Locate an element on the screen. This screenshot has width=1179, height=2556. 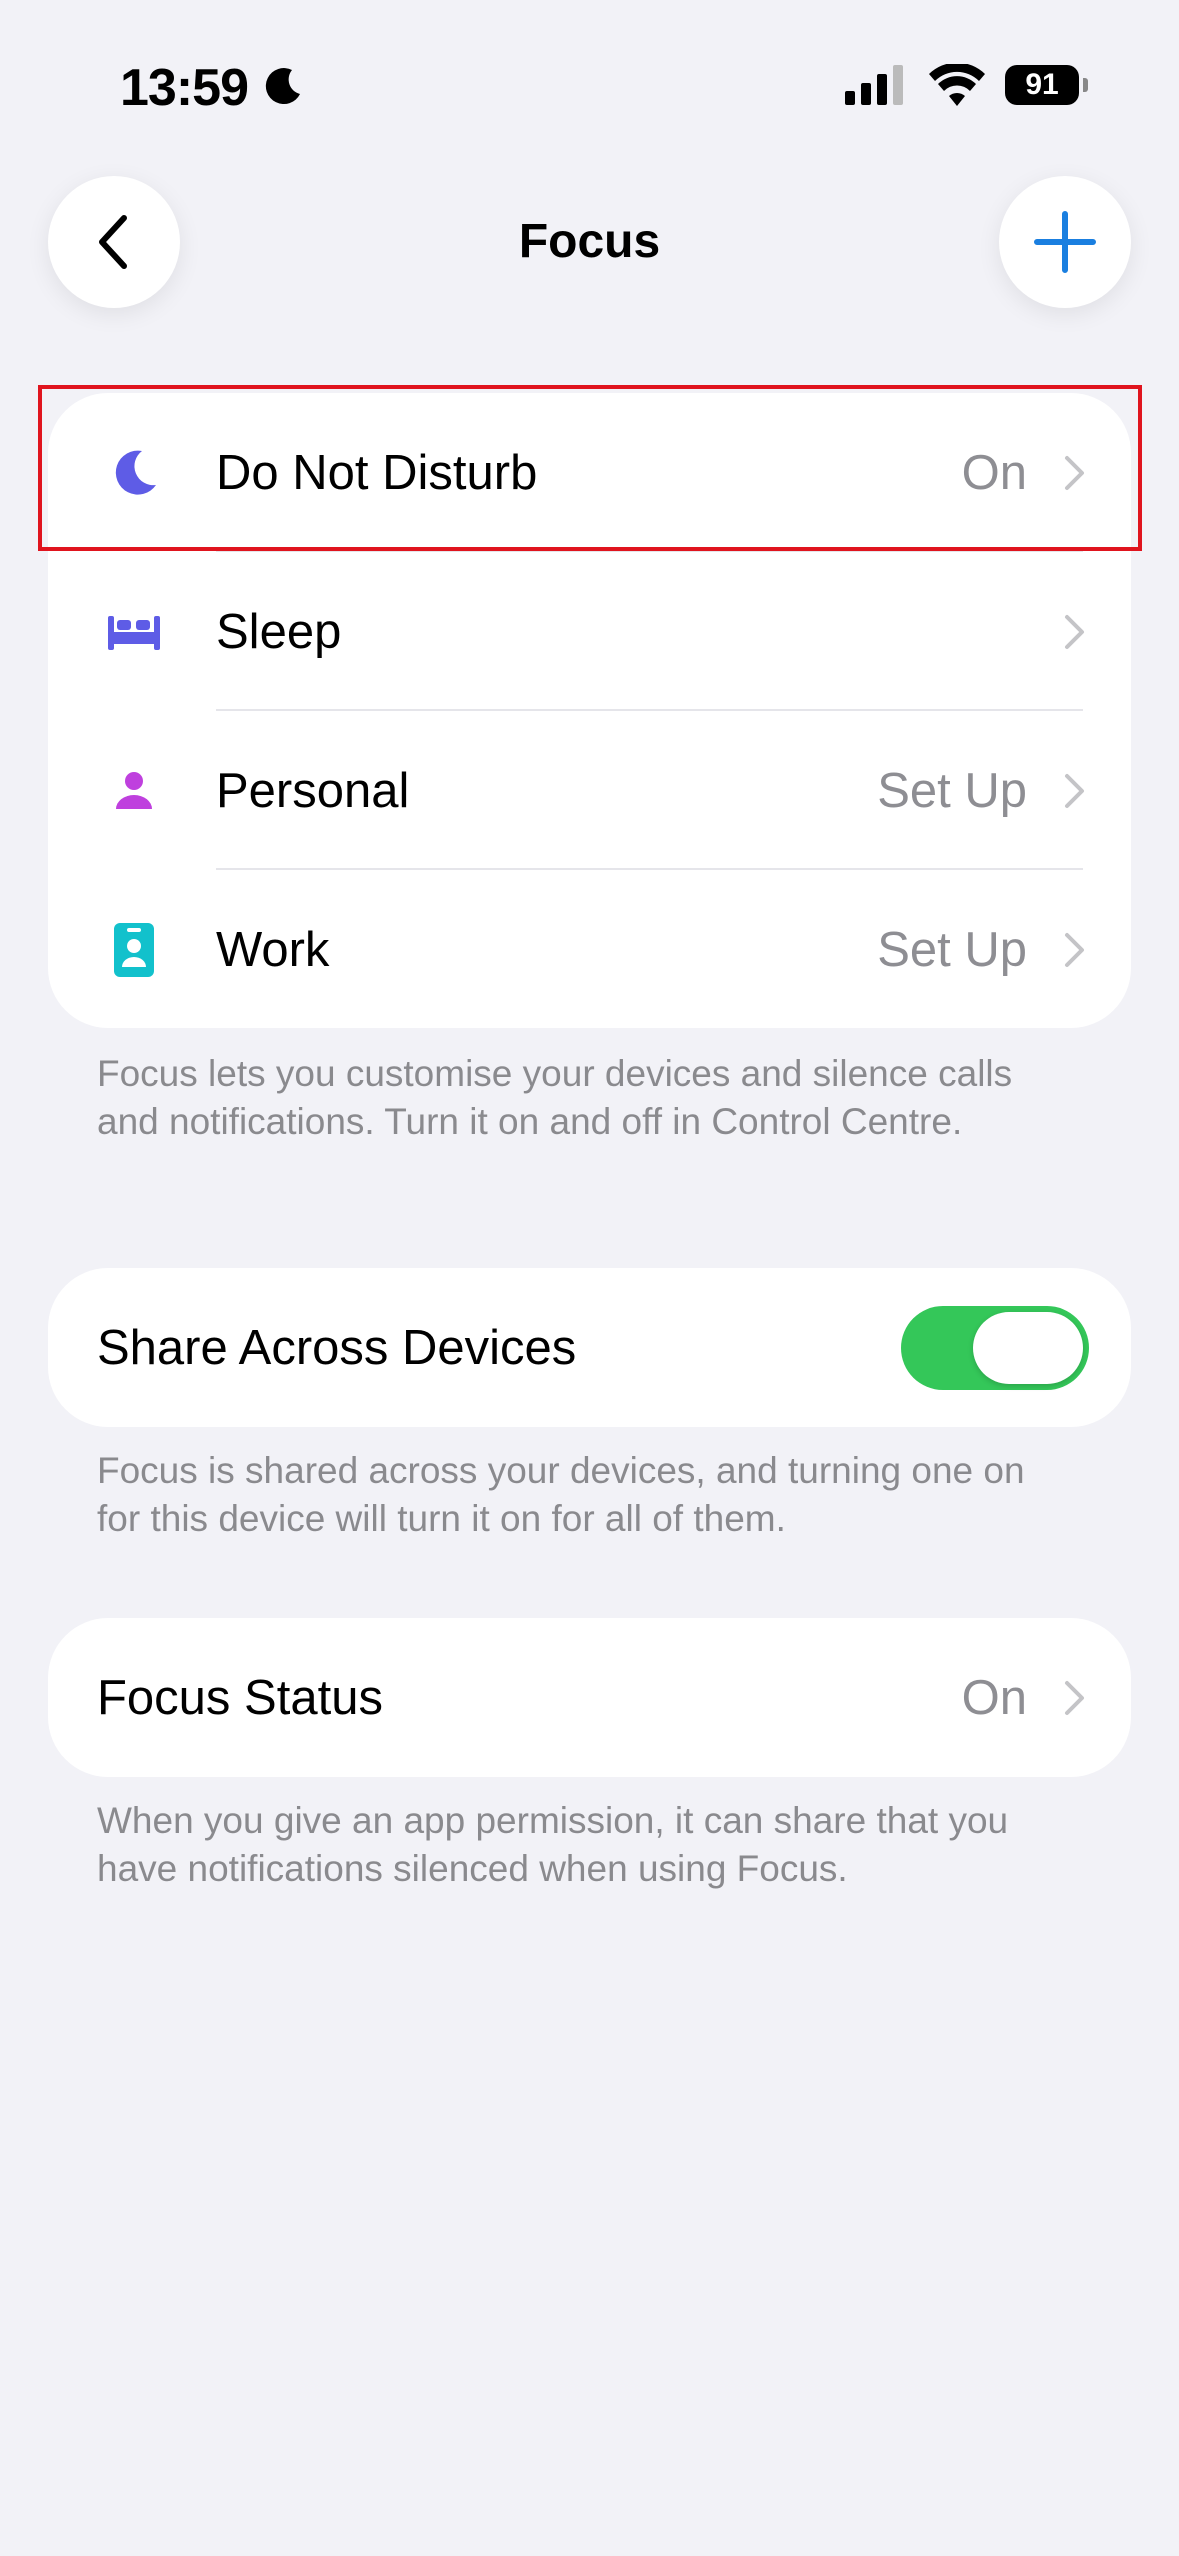
person-icon is located at coordinates (134, 791).